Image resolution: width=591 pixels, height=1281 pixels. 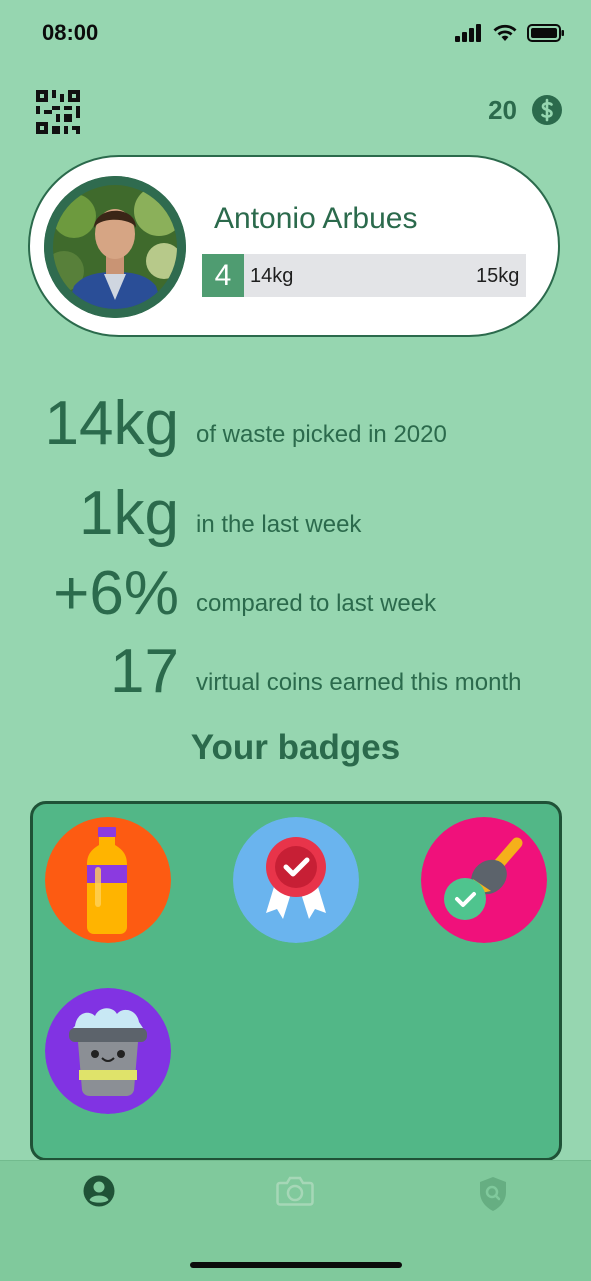 What do you see at coordinates (493, 1194) in the screenshot?
I see `shield-search-icon` at bounding box center [493, 1194].